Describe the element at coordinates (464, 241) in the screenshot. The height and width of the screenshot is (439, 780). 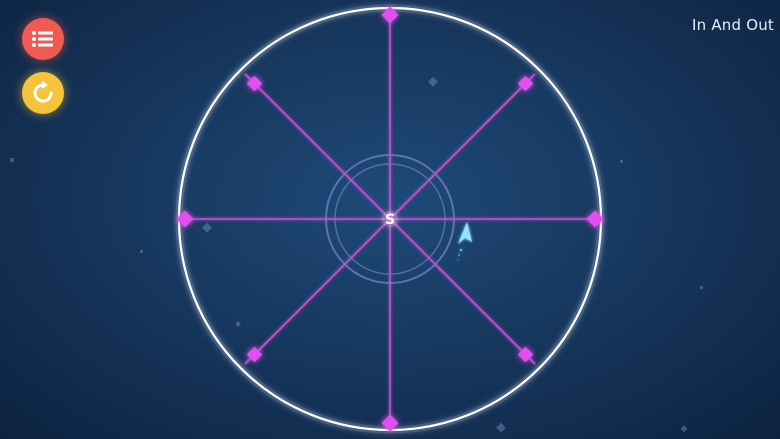
I see `player-ship` at that location.